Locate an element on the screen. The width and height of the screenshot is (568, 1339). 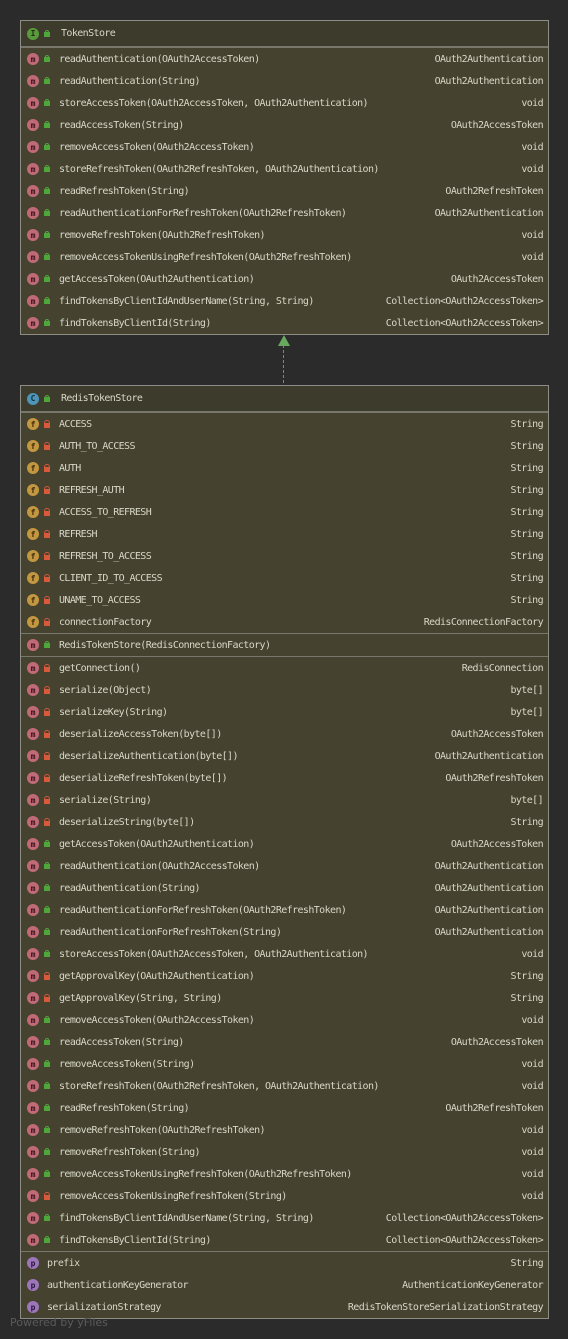
field-row: f AUTH String is located at coordinates (284, 468).